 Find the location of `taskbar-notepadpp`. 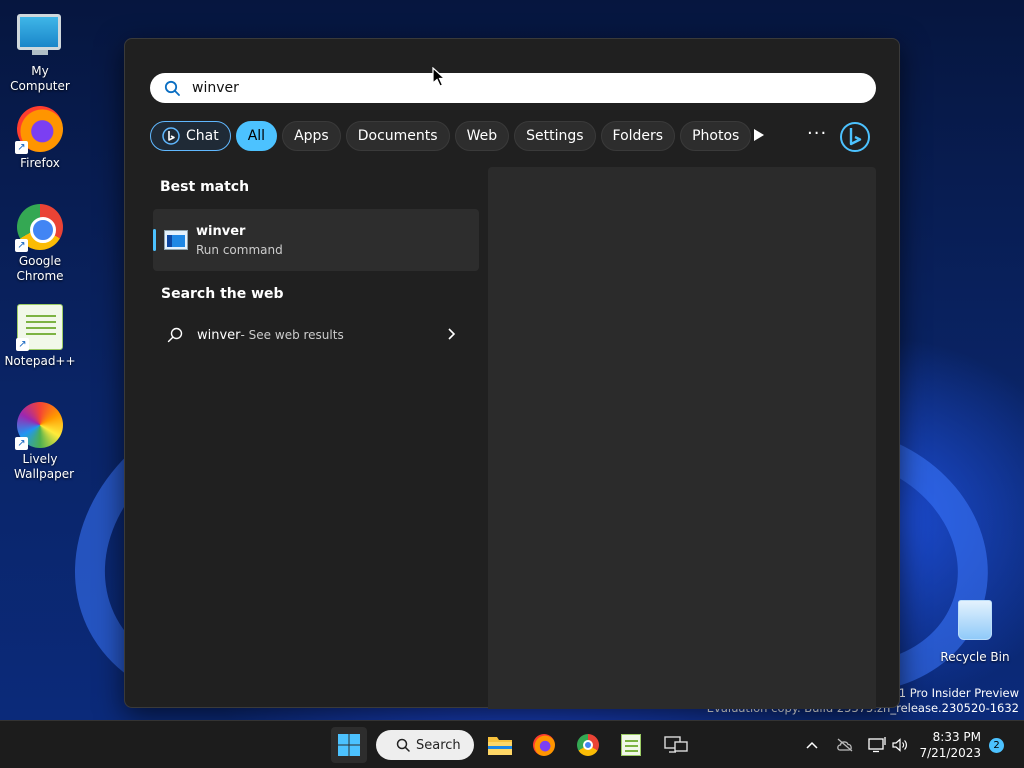

taskbar-notepadpp is located at coordinates (631, 745).